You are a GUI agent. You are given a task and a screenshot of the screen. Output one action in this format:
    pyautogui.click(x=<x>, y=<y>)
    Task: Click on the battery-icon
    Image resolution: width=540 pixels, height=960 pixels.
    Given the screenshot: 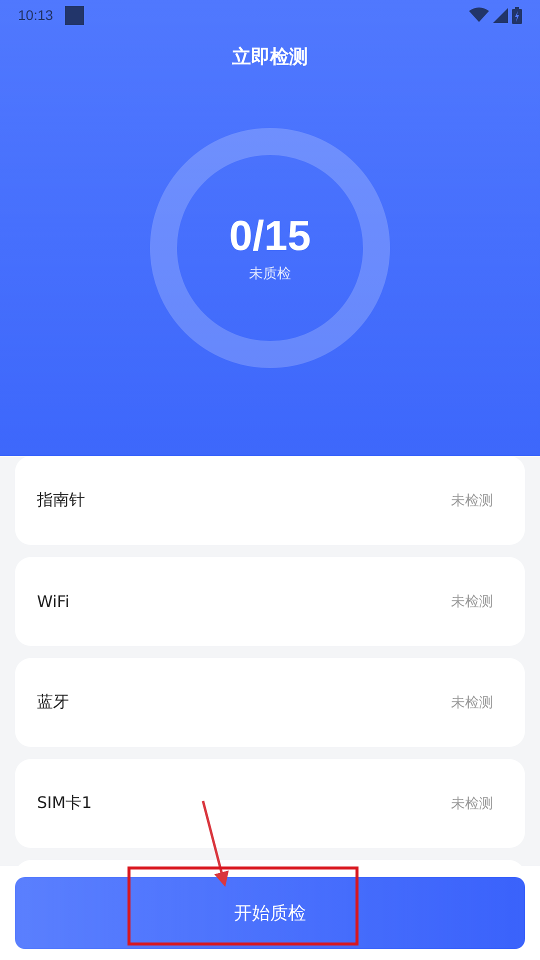 What is the action you would take?
    pyautogui.click(x=517, y=15)
    